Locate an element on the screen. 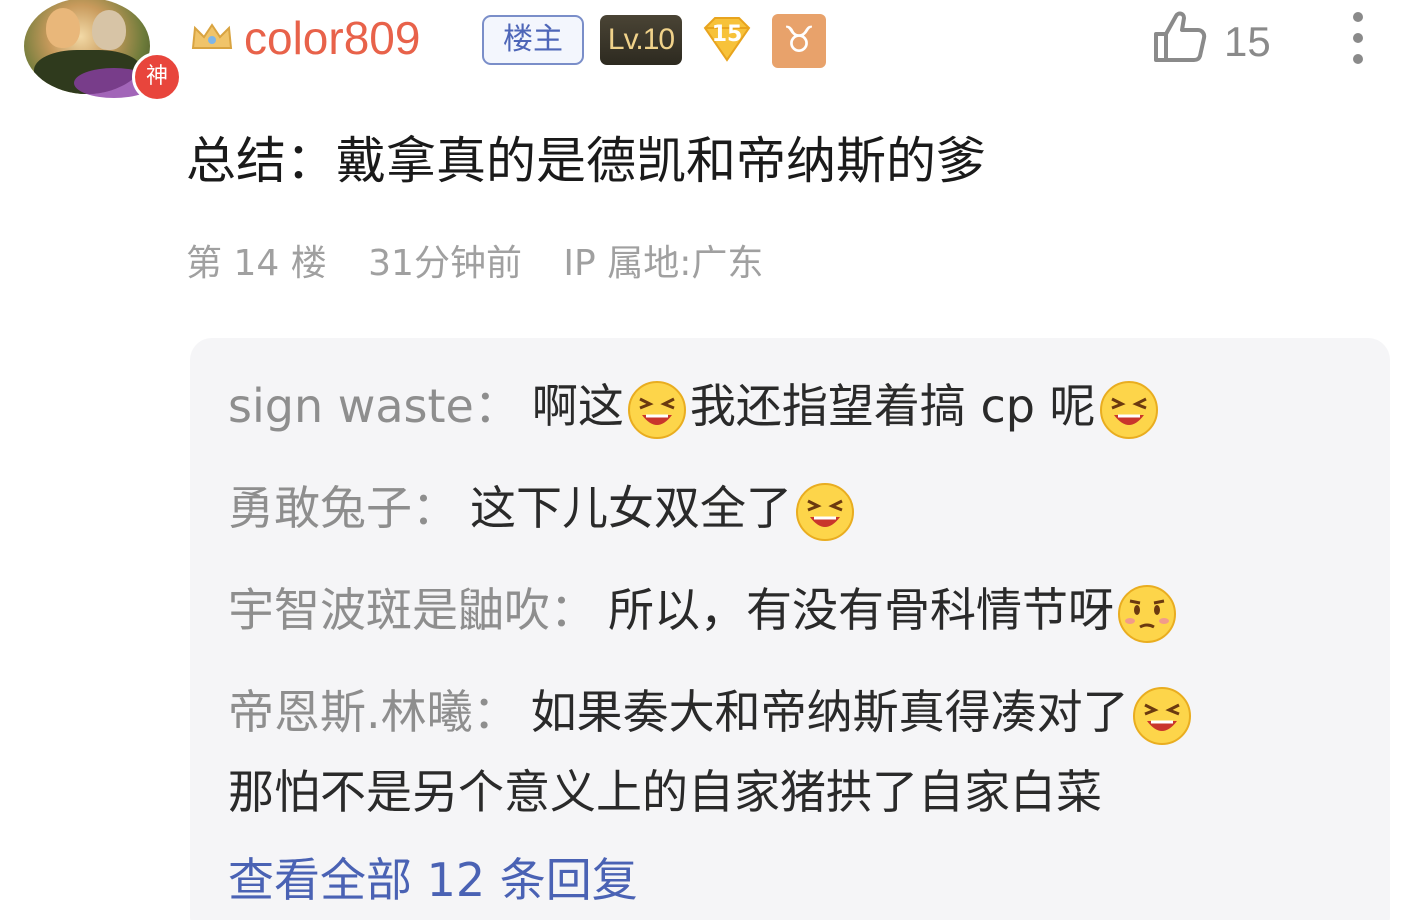  like-count: 15 is located at coordinates (1247, 41).